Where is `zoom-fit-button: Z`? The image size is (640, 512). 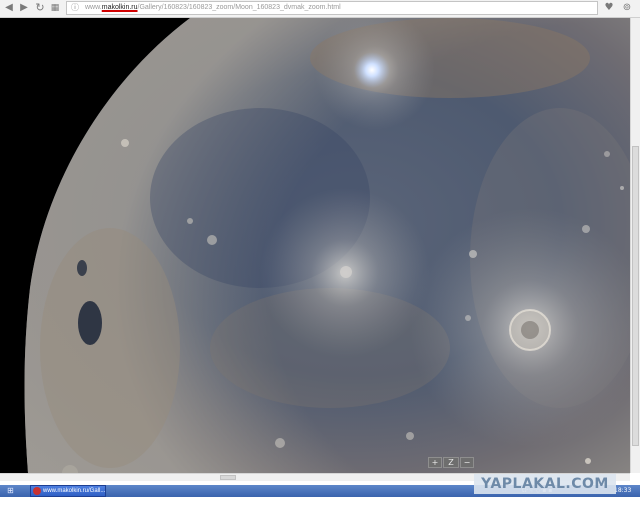
zoom-fit-button: Z is located at coordinates (451, 462).